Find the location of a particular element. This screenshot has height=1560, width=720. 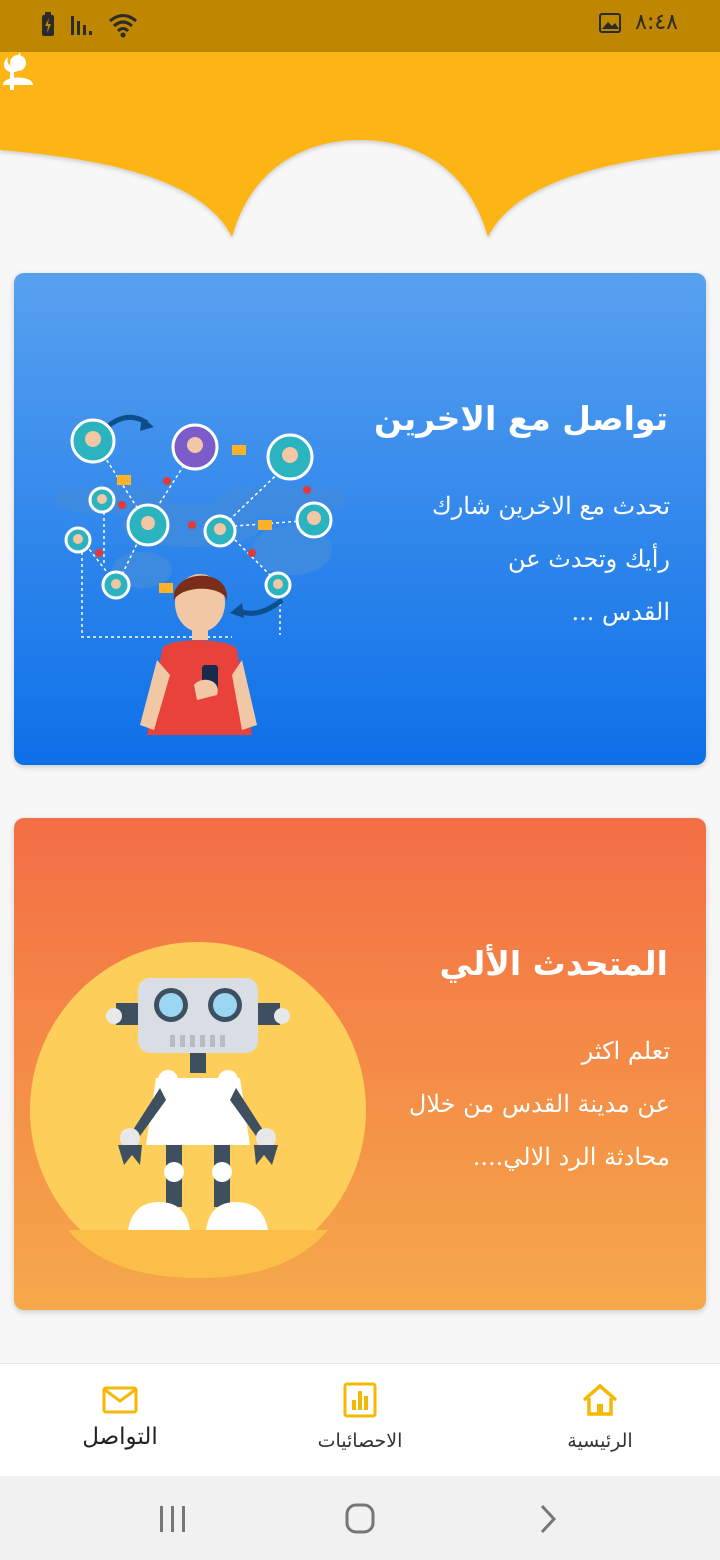

chat-card-title: تواصل مع الاخرين is located at coordinates (521, 418).